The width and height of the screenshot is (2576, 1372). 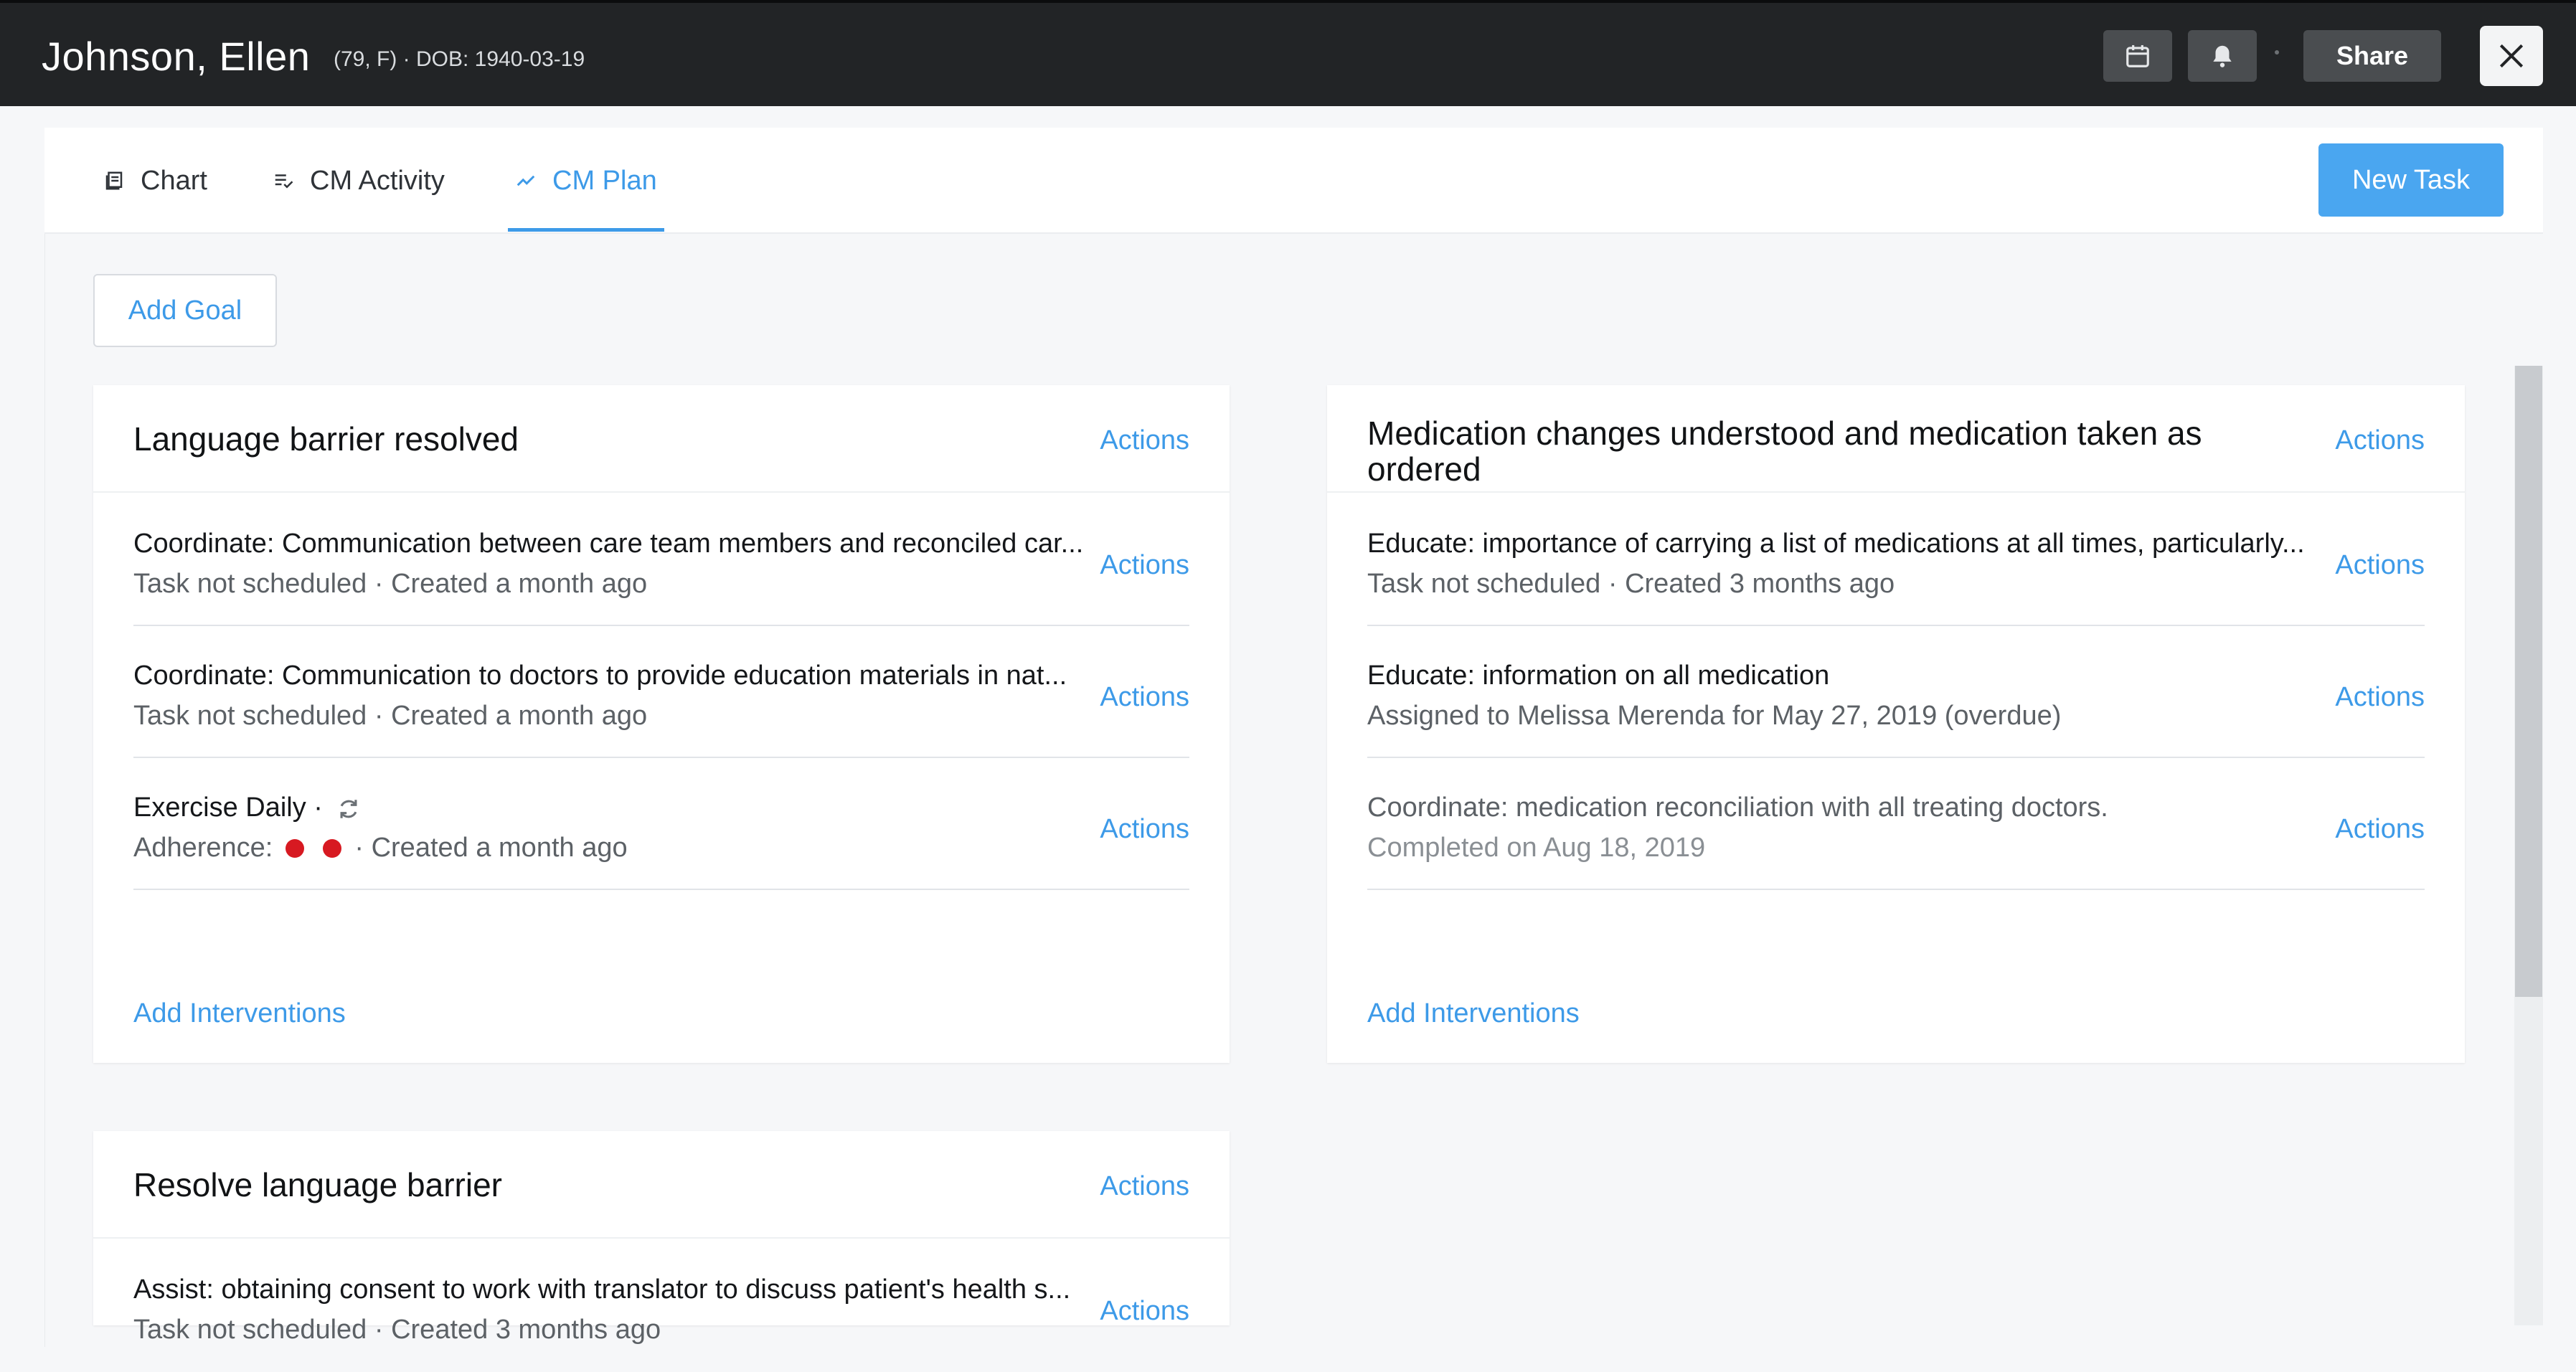 I want to click on add-goal-button: Add Goal, so click(x=185, y=311).